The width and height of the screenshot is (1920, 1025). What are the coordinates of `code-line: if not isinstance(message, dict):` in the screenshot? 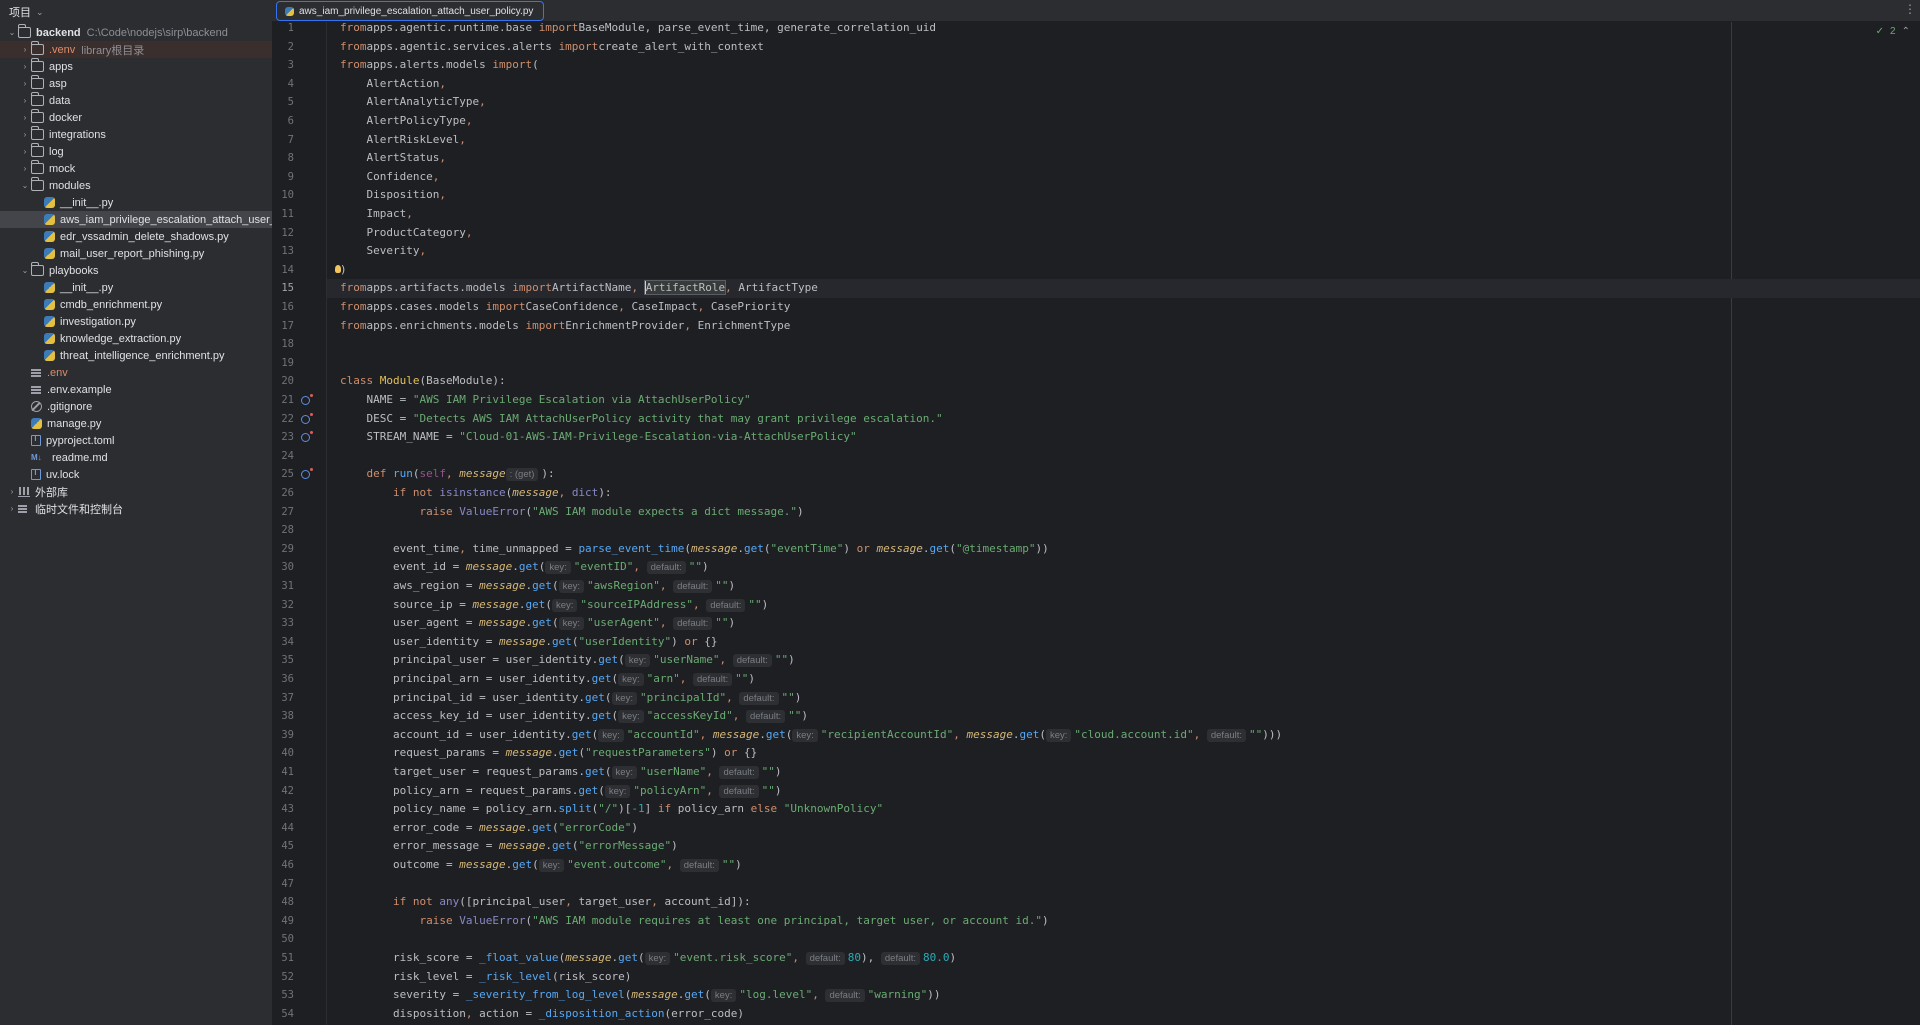 It's located at (1123, 493).